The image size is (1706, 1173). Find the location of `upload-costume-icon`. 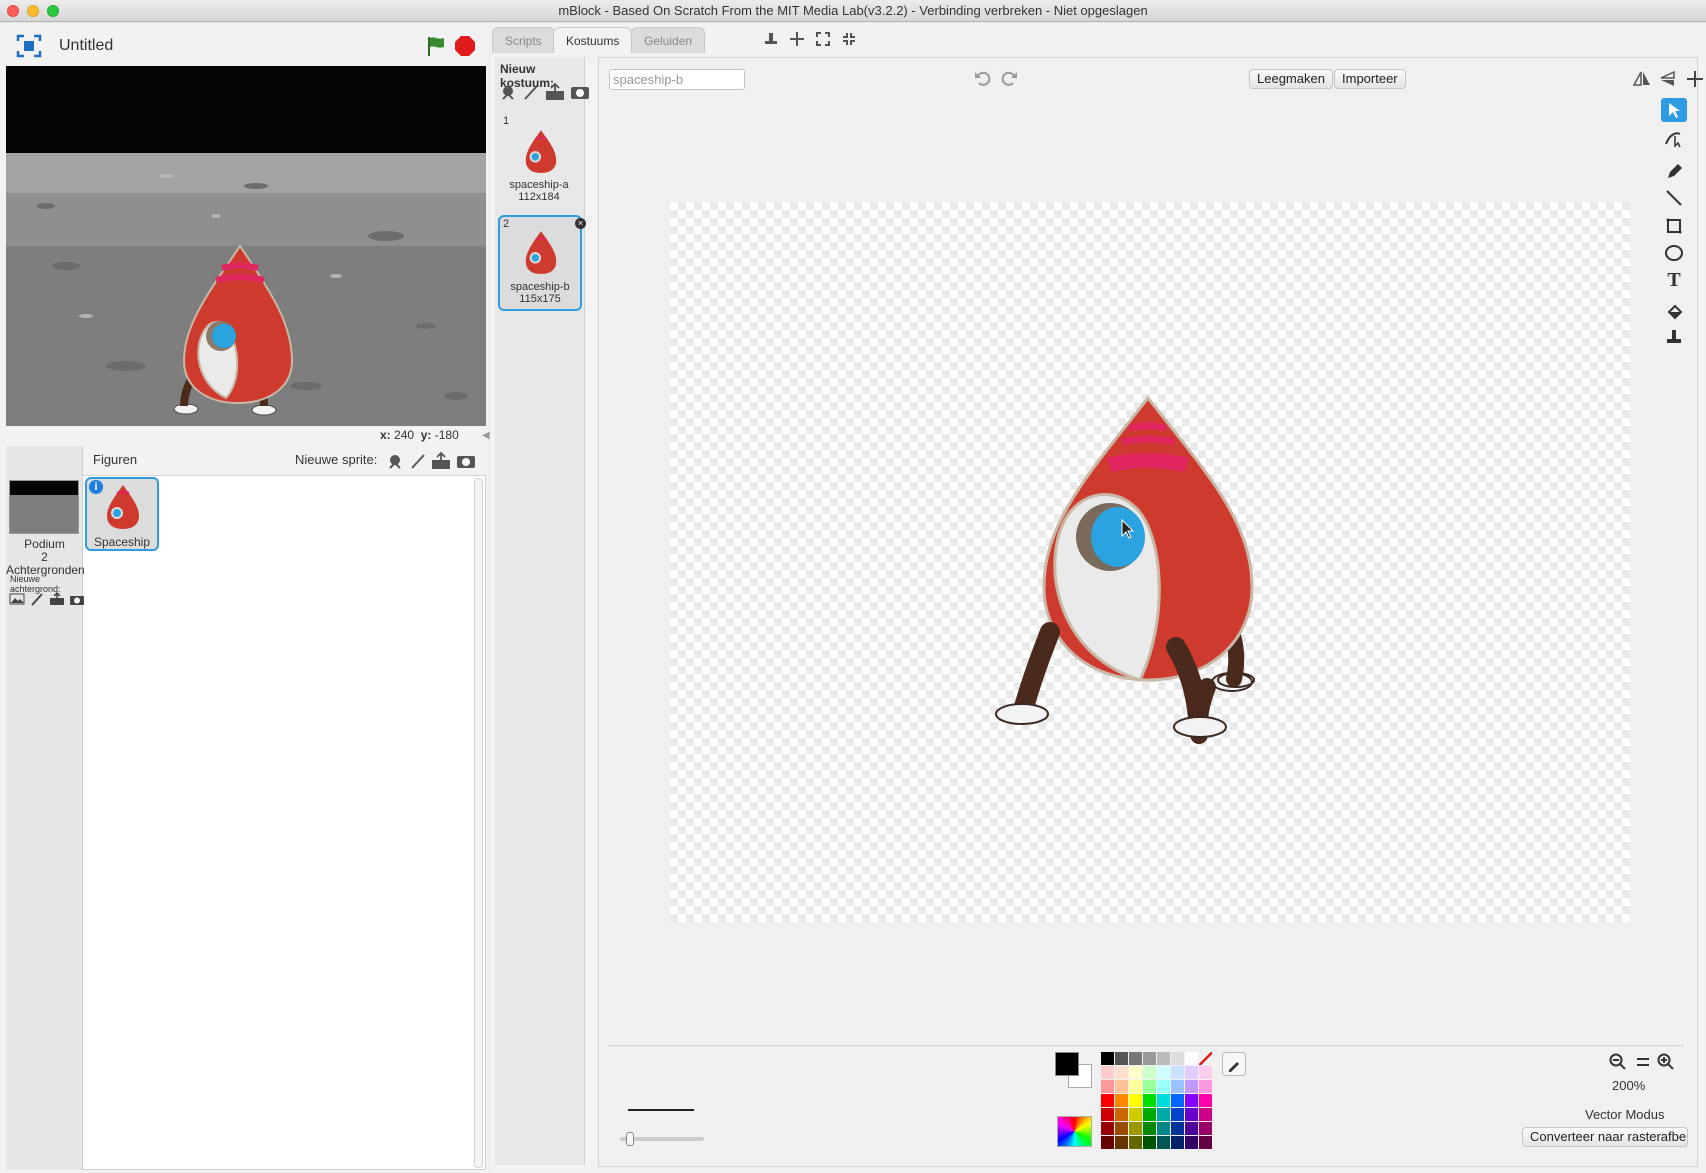

upload-costume-icon is located at coordinates (555, 92).